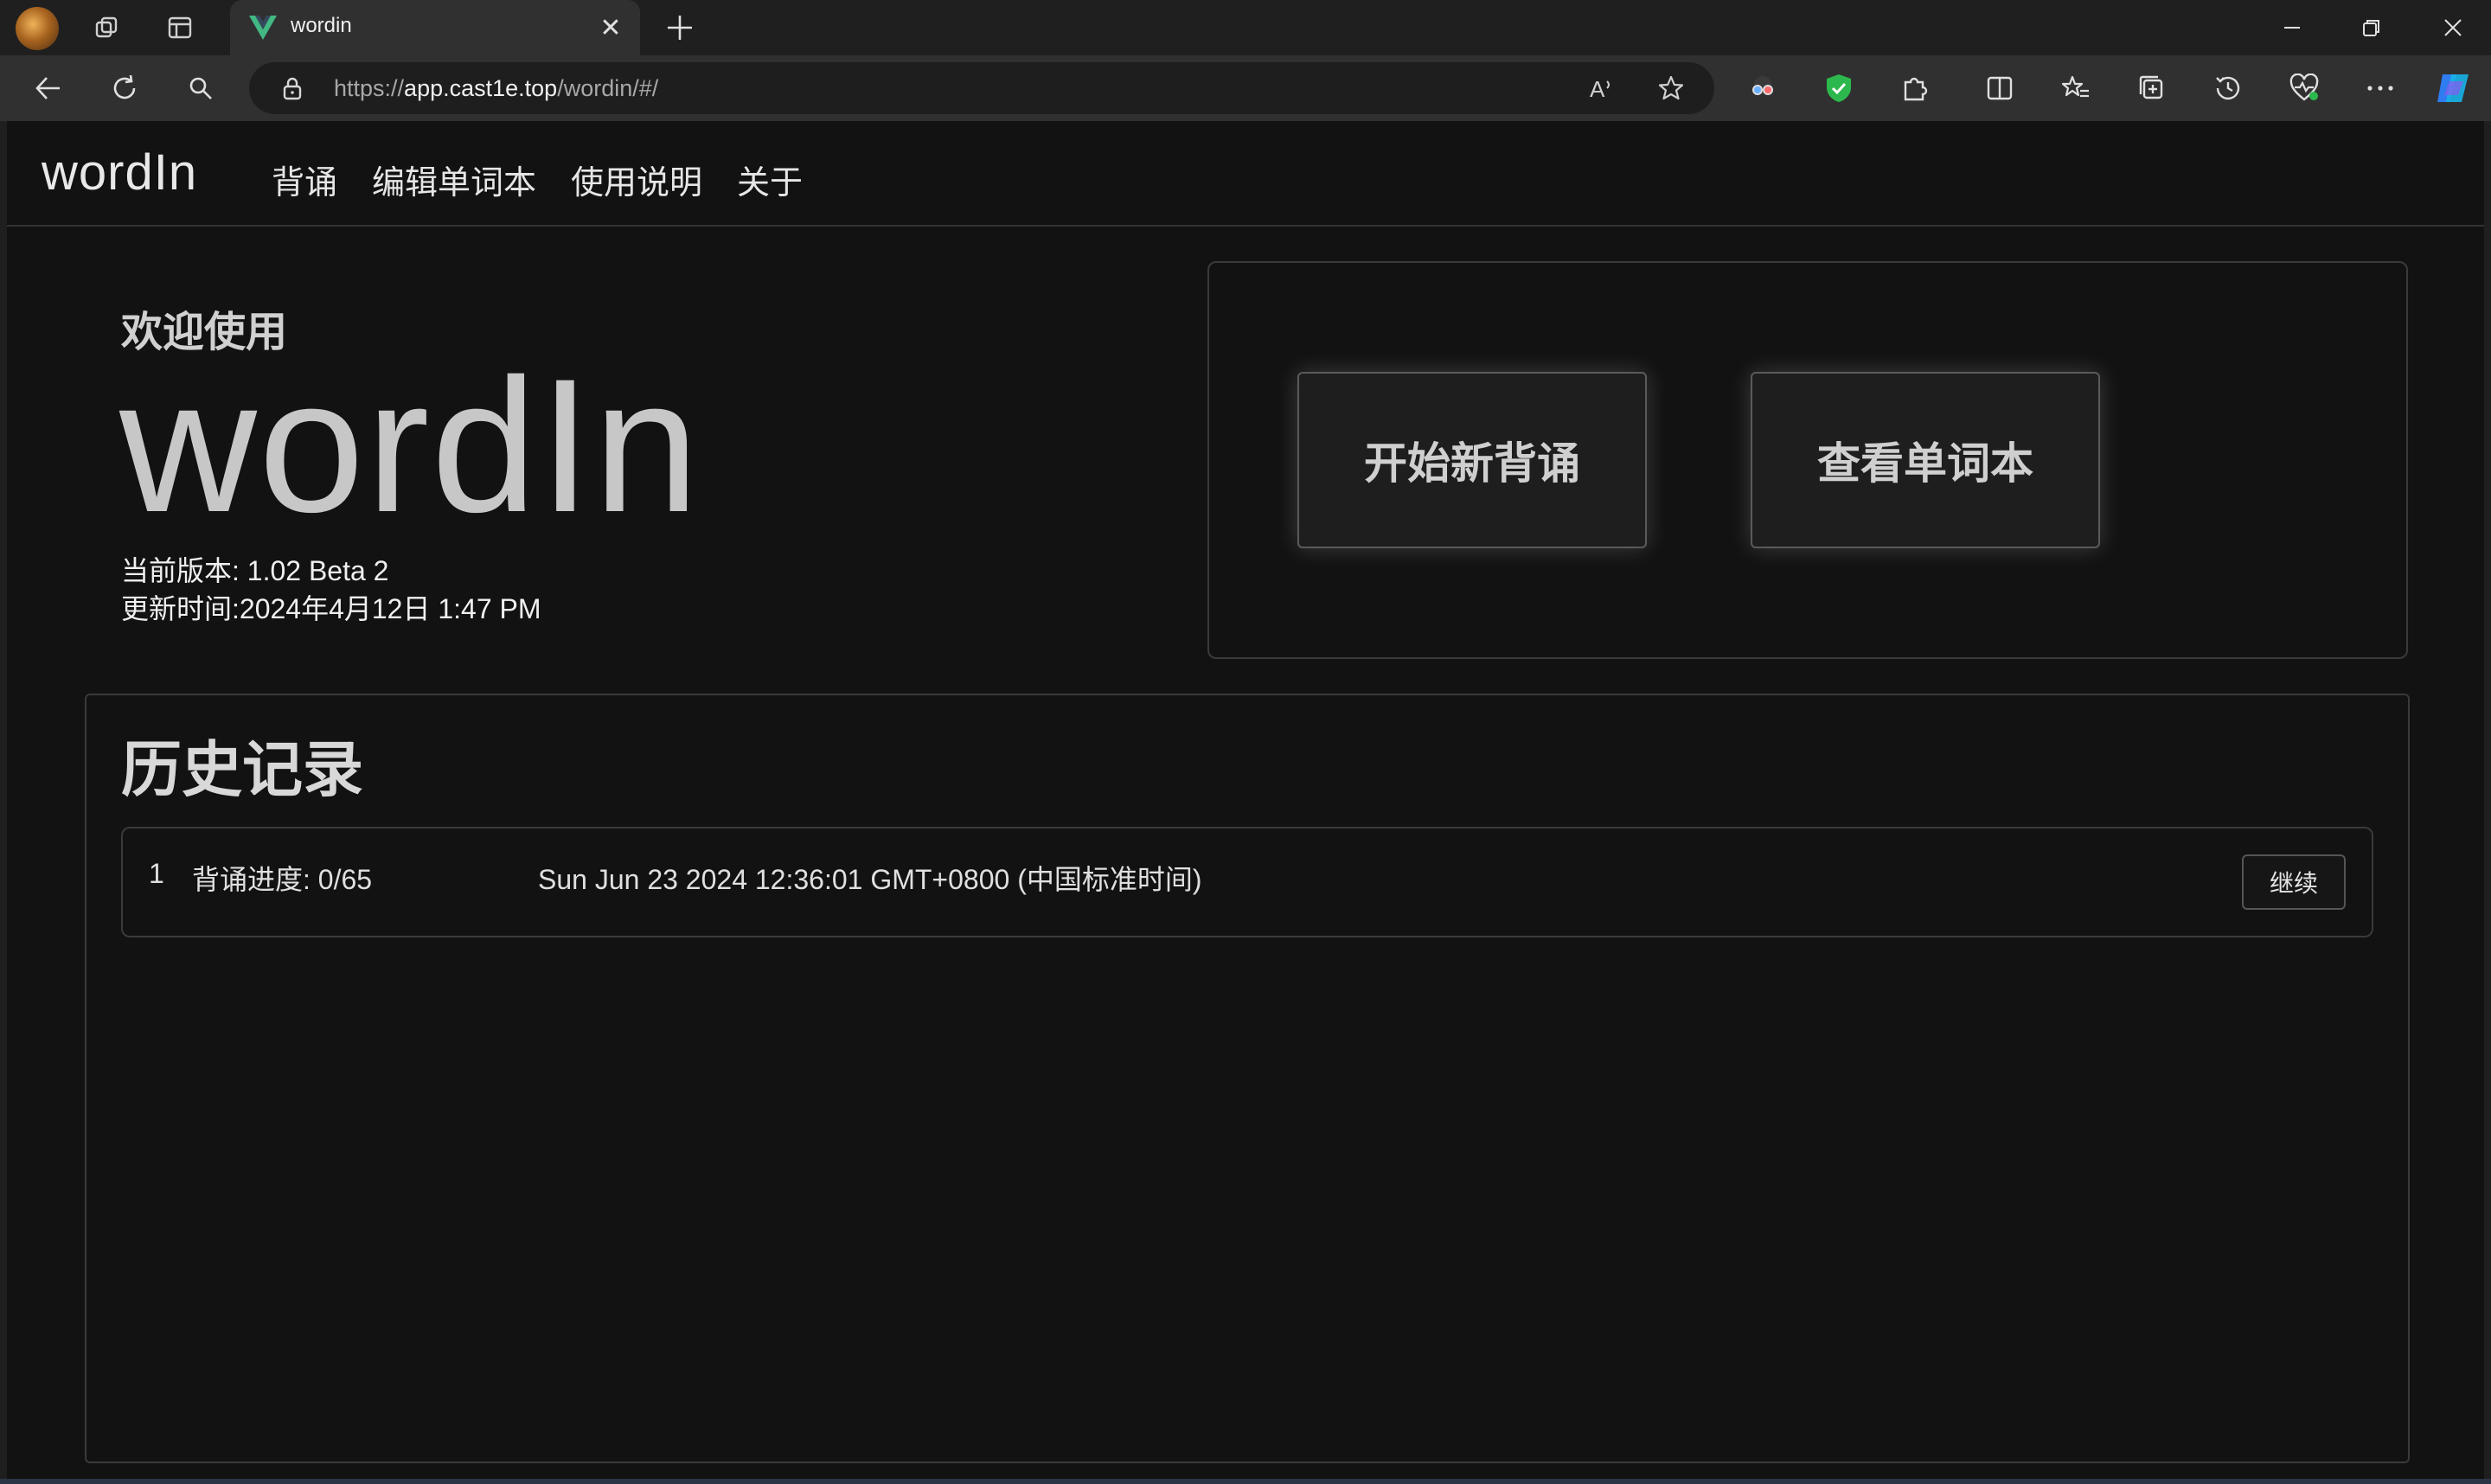 The height and width of the screenshot is (1484, 2491). I want to click on history-icon, so click(2228, 88).